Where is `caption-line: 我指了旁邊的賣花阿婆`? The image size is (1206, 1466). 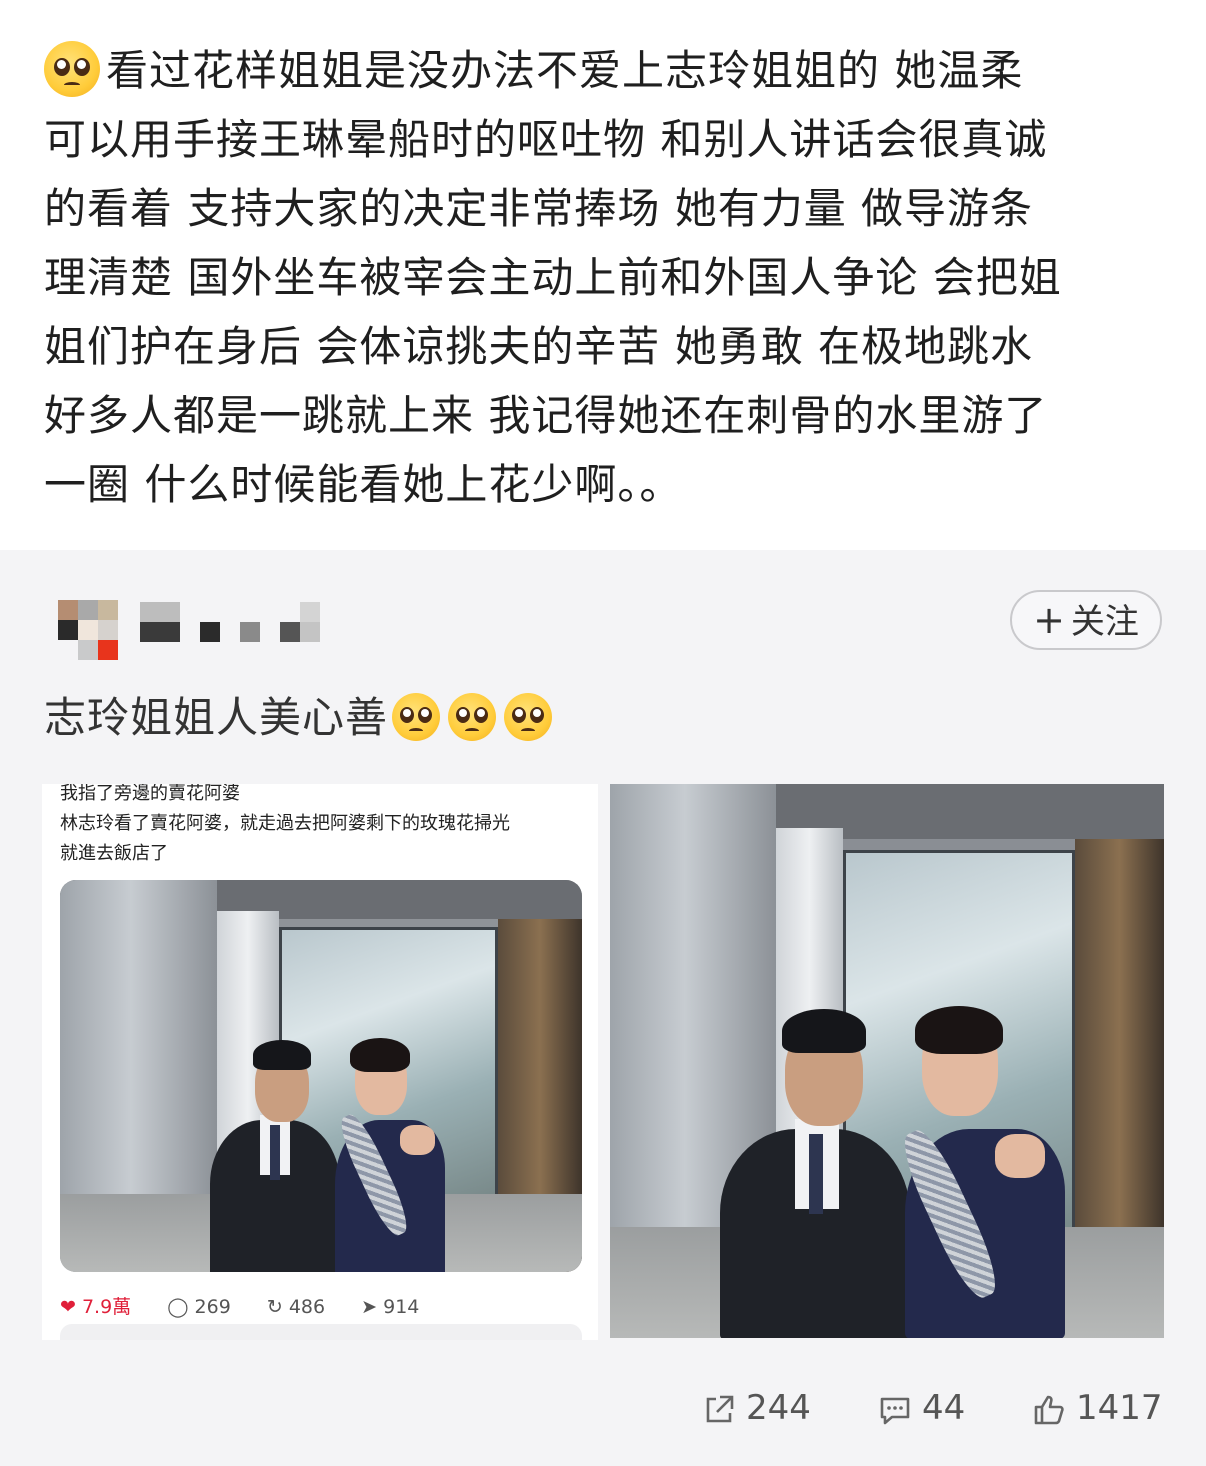 caption-line: 我指了旁邊的賣花阿婆 is located at coordinates (150, 794).